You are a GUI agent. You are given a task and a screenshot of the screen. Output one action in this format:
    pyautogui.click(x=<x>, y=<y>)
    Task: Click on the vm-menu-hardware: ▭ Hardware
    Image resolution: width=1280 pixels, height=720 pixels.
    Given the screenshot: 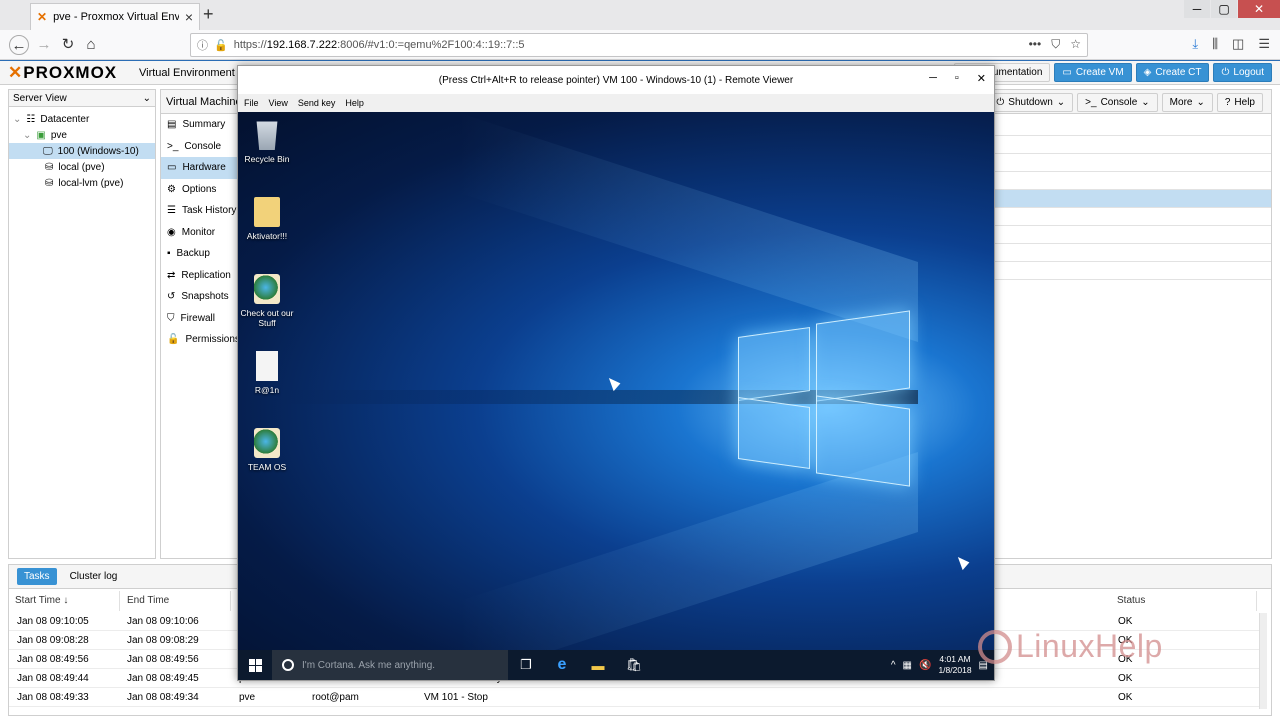 What is the action you would take?
    pyautogui.click(x=200, y=168)
    